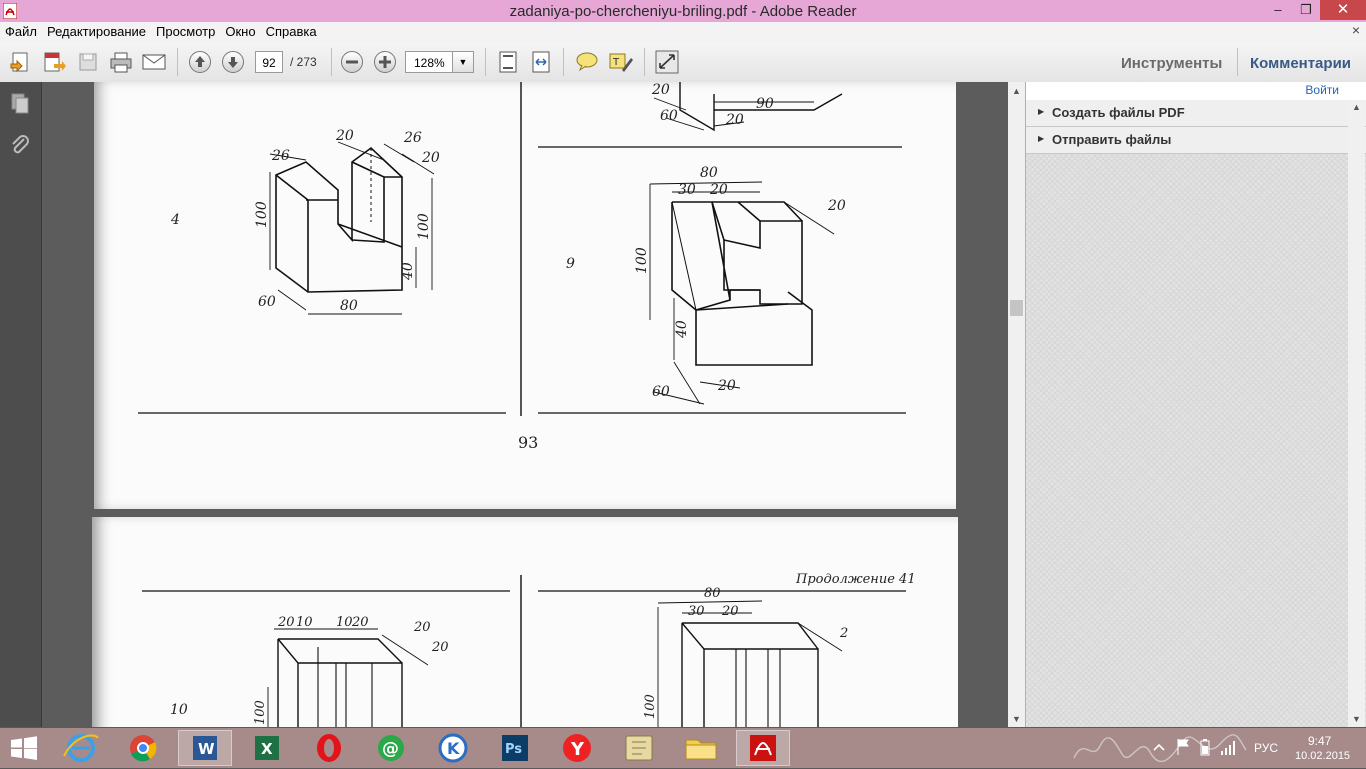 Image resolution: width=1366 pixels, height=769 pixels. What do you see at coordinates (1356, 413) in the screenshot?
I see `pane-scrollbar: ▲ ▼` at bounding box center [1356, 413].